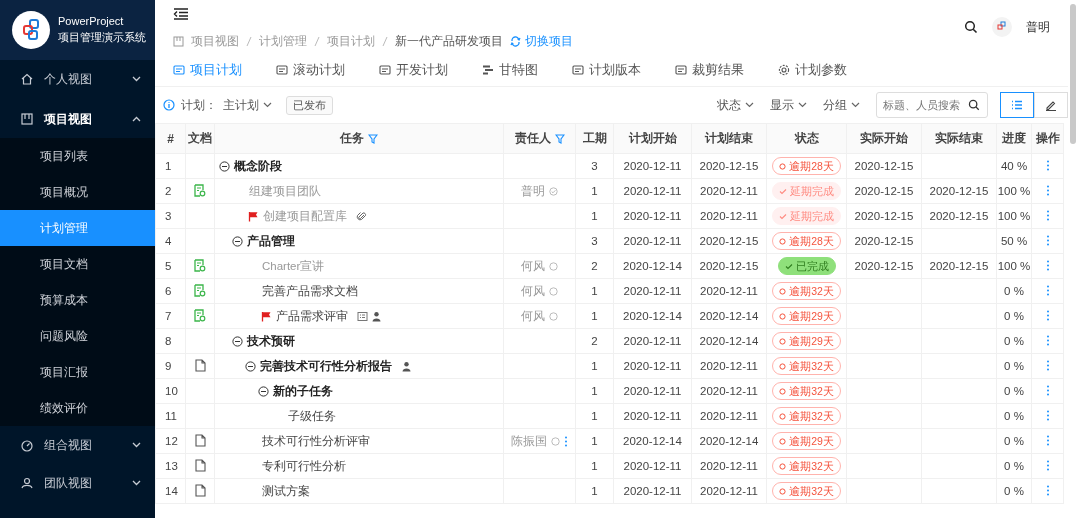  I want to click on task-name: 概念阶段, so click(258, 166).